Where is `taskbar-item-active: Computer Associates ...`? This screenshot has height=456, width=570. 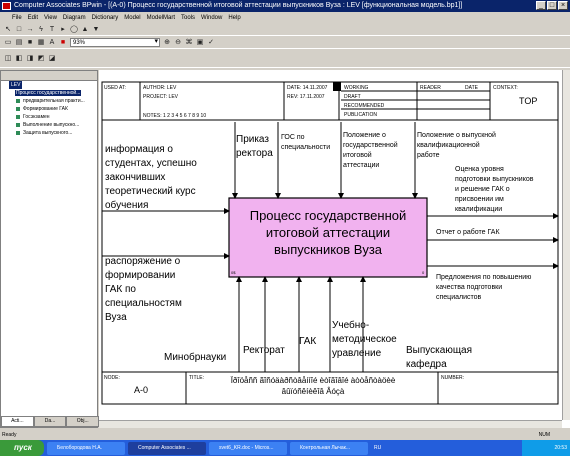 taskbar-item-active: Computer Associates ... is located at coordinates (167, 448).